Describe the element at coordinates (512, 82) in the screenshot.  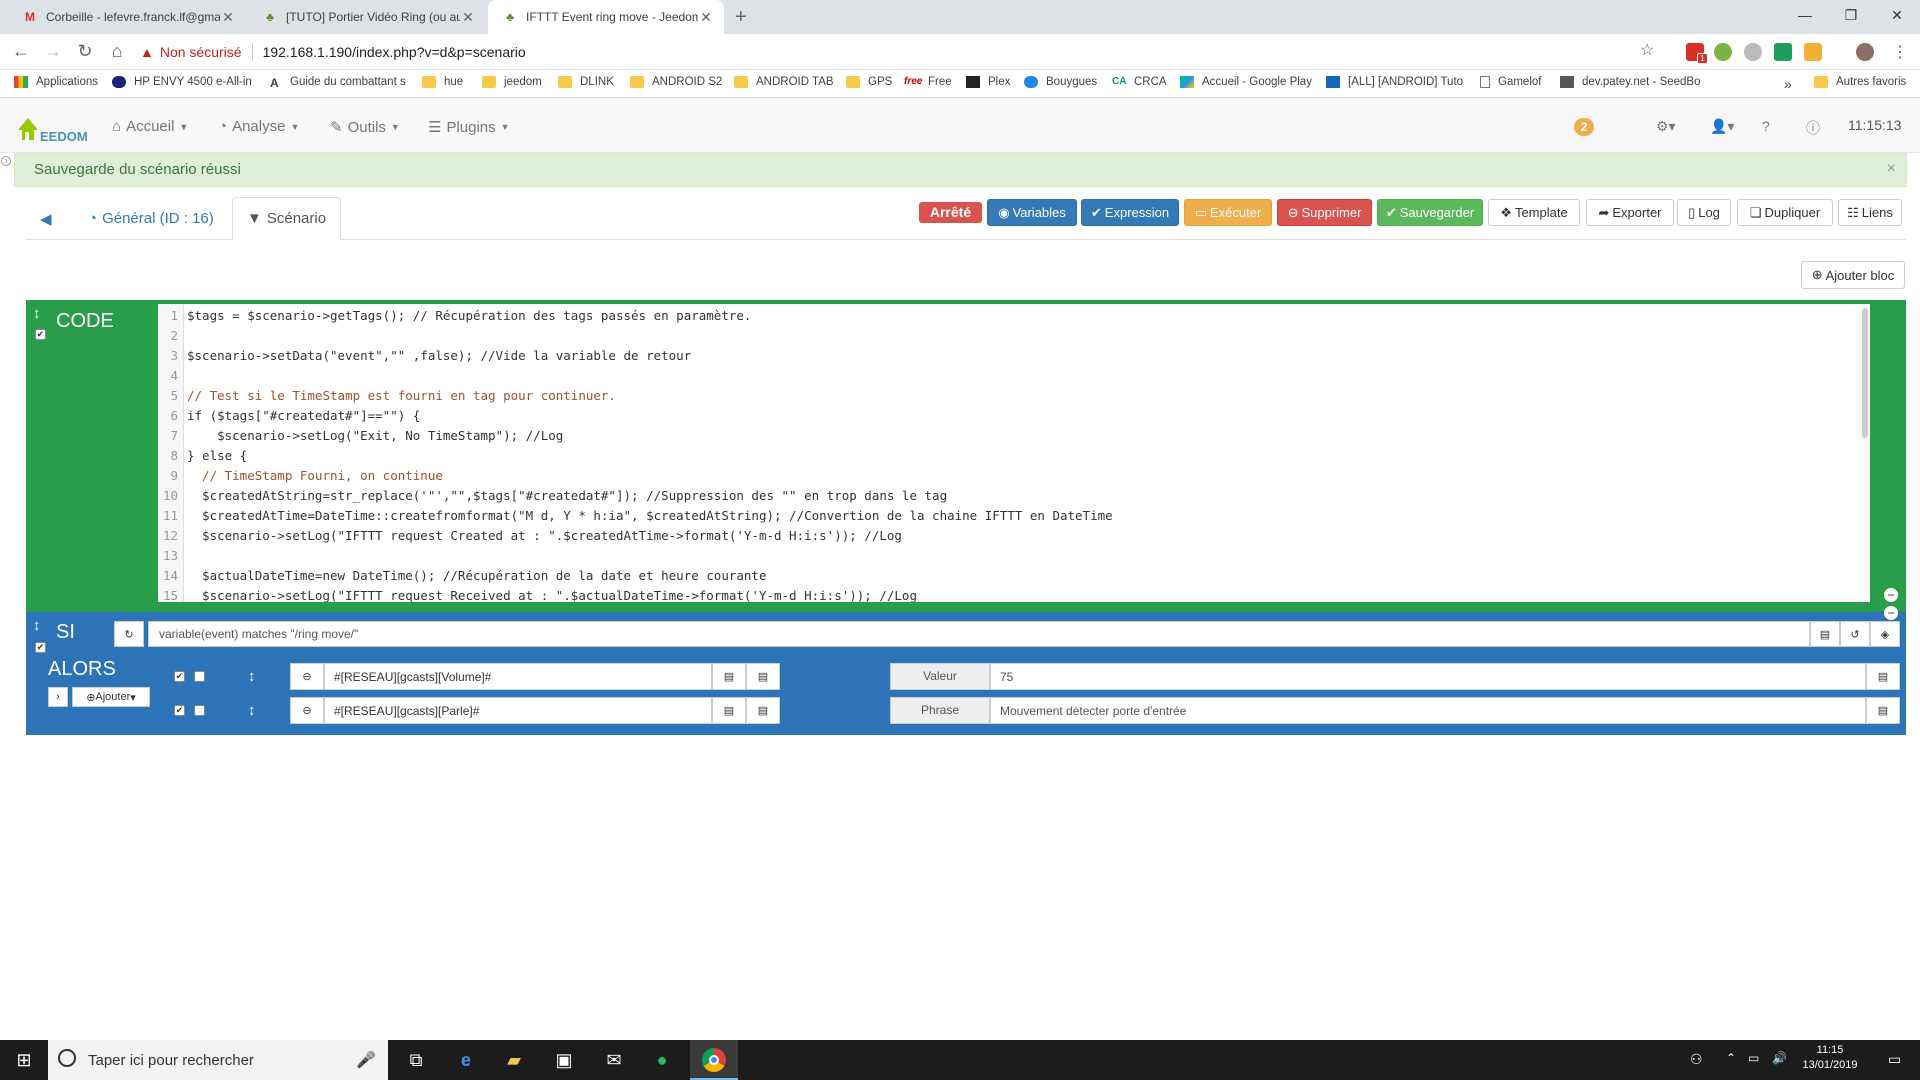
I see `bookmark-jeedom: jeedom` at that location.